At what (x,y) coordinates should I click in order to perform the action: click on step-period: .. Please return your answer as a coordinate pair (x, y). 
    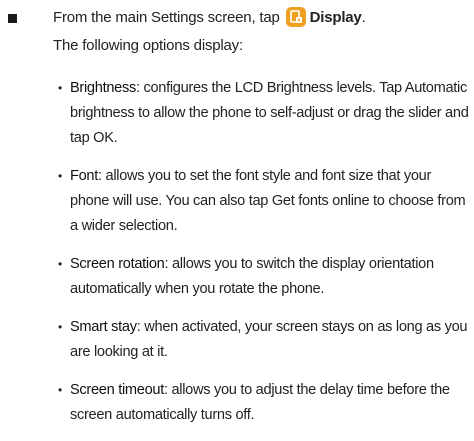
    Looking at the image, I should click on (363, 17).